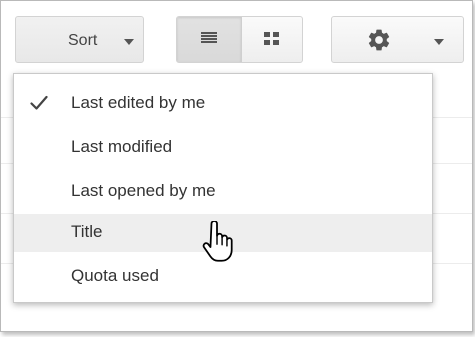 The image size is (475, 337). Describe the element at coordinates (87, 231) in the screenshot. I see `menu-item-label: Title` at that location.